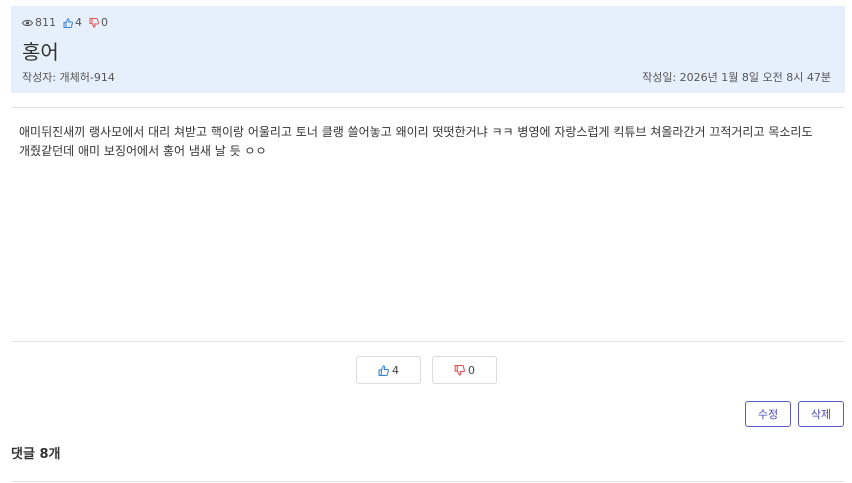 The image size is (852, 483). Describe the element at coordinates (68, 77) in the screenshot. I see `post-author: 작성자: 개체허-914` at that location.